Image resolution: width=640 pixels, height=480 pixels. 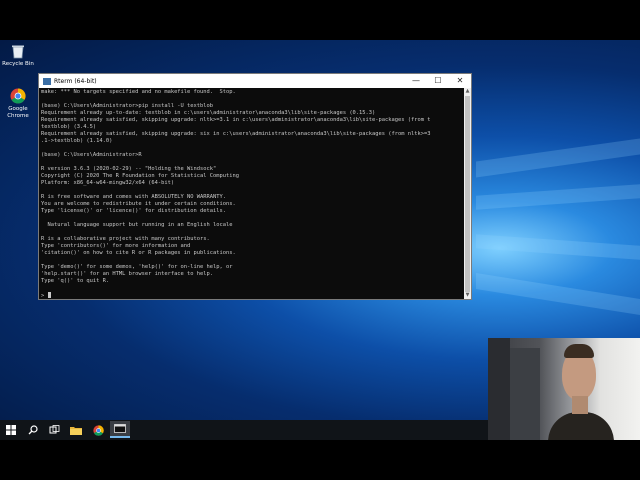 I want to click on desktop-icon-chrome: Google Chrome, so click(x=18, y=104).